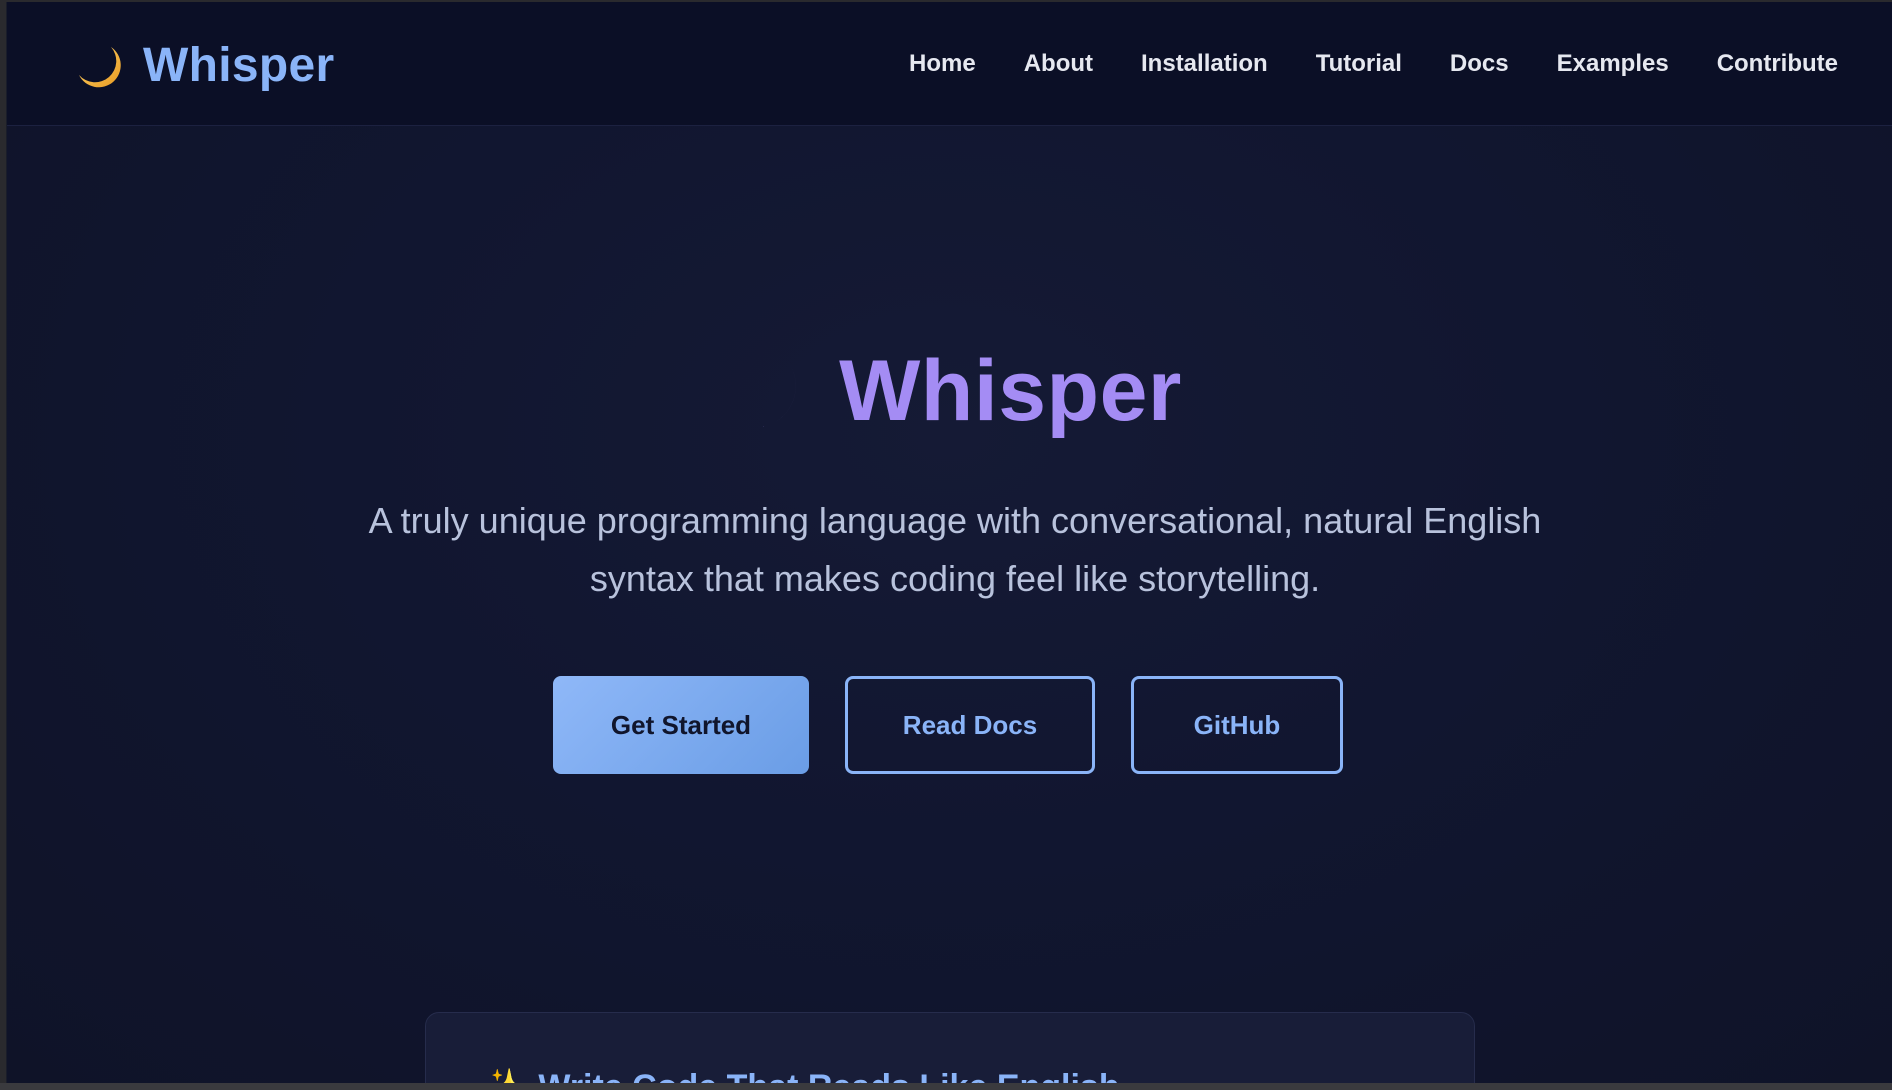 The height and width of the screenshot is (1090, 1892). I want to click on read-docs-button: Read Docs, so click(970, 725).